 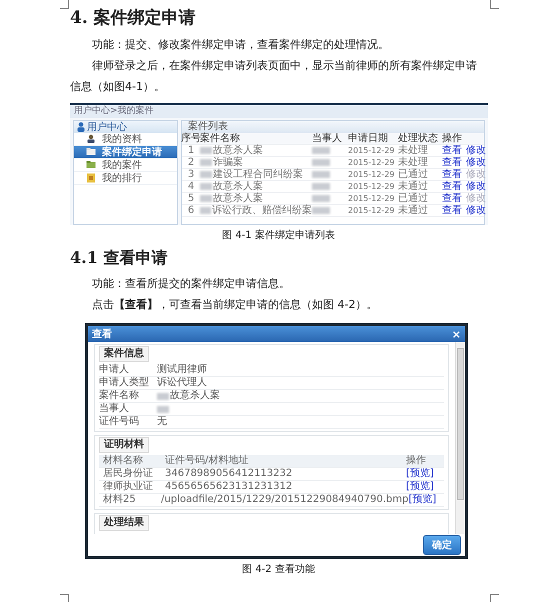 What do you see at coordinates (278, 236) in the screenshot?
I see `figure-caption: 图 4-1 案件绑定申请列表` at bounding box center [278, 236].